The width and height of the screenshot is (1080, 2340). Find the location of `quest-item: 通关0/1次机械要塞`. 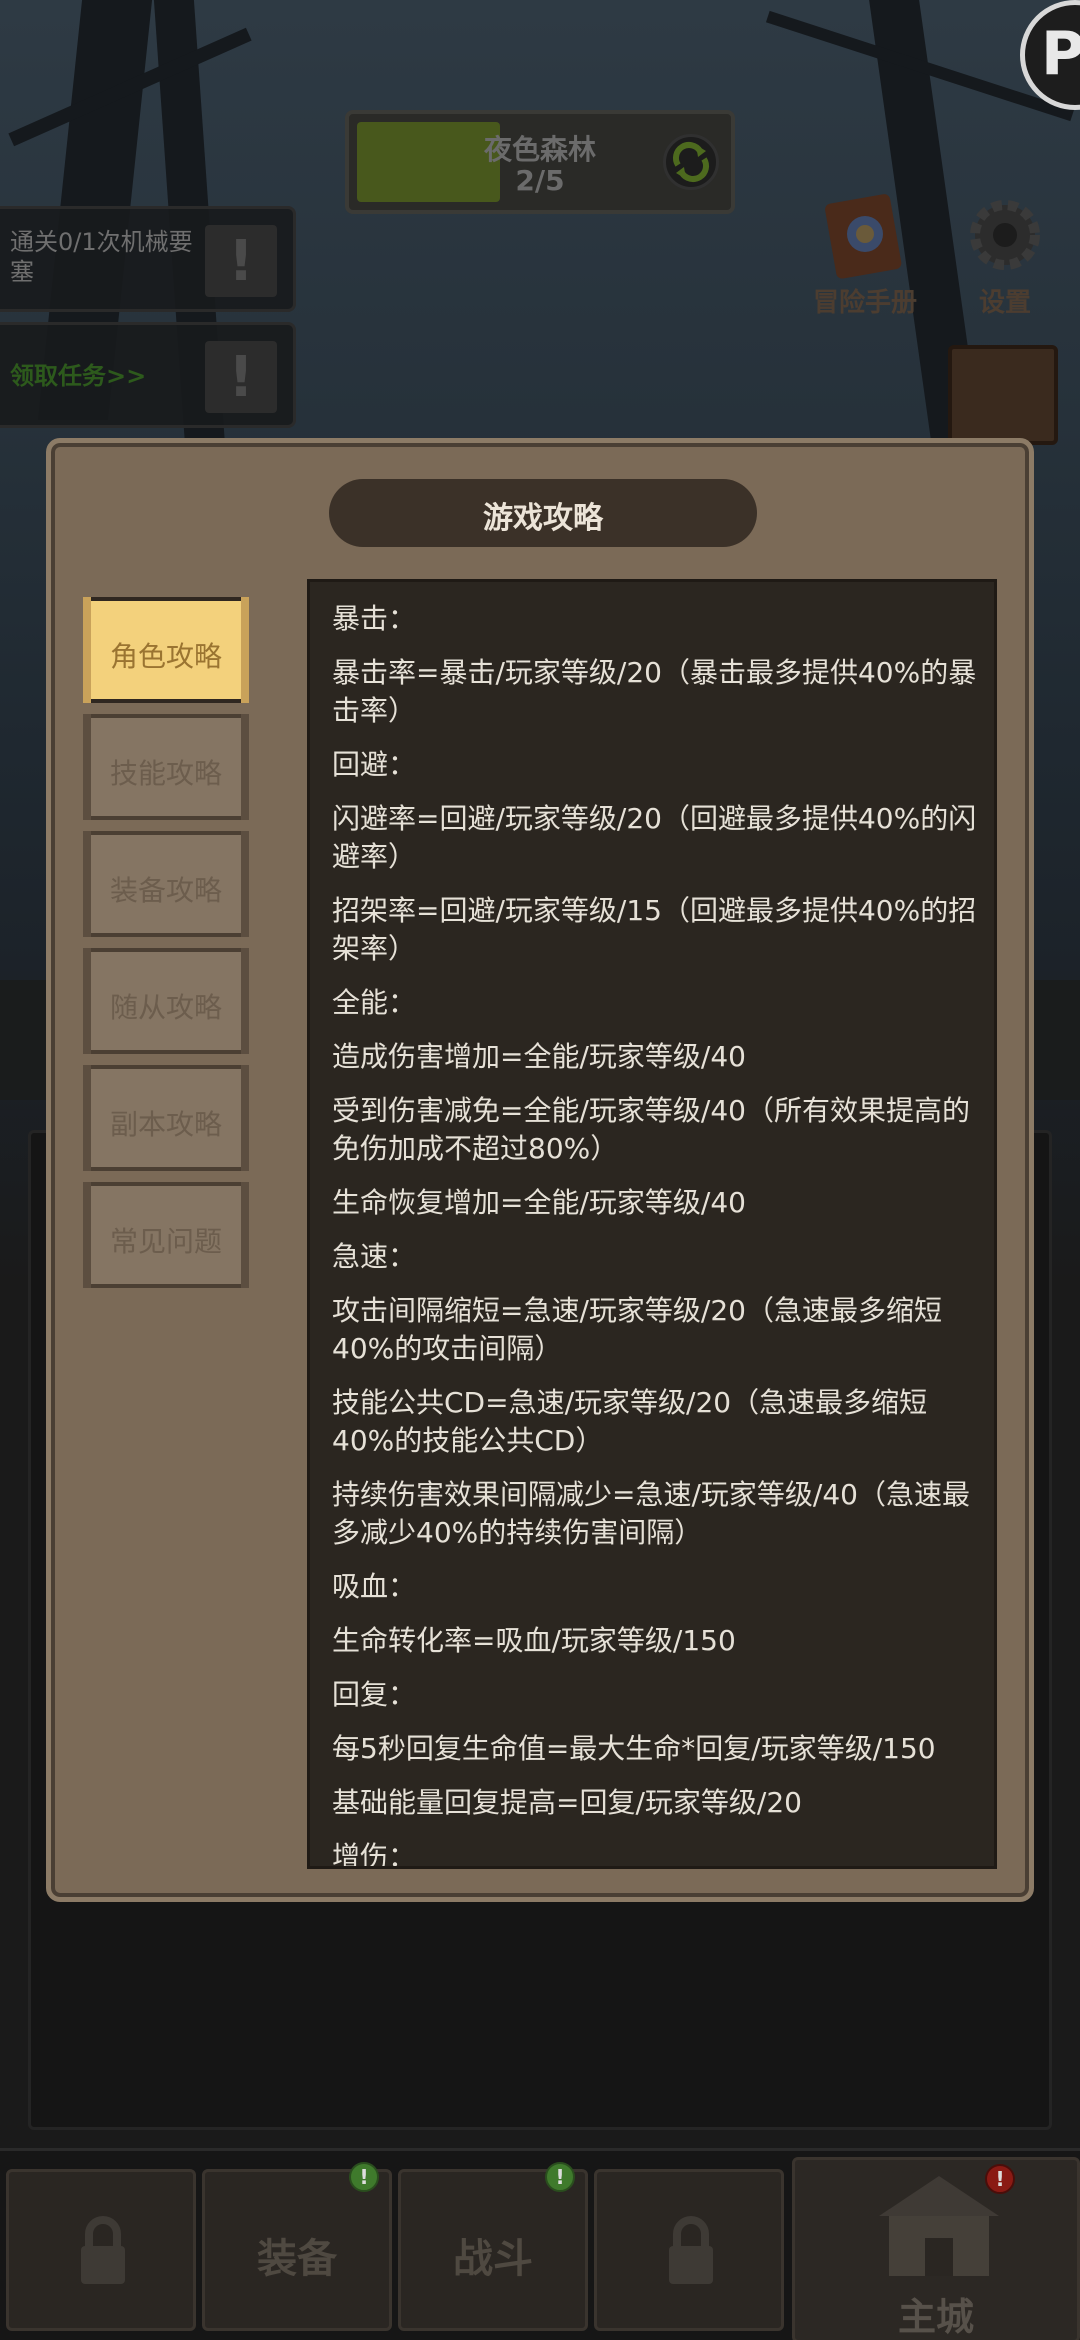

quest-item: 通关0/1次机械要塞 is located at coordinates (148, 259).